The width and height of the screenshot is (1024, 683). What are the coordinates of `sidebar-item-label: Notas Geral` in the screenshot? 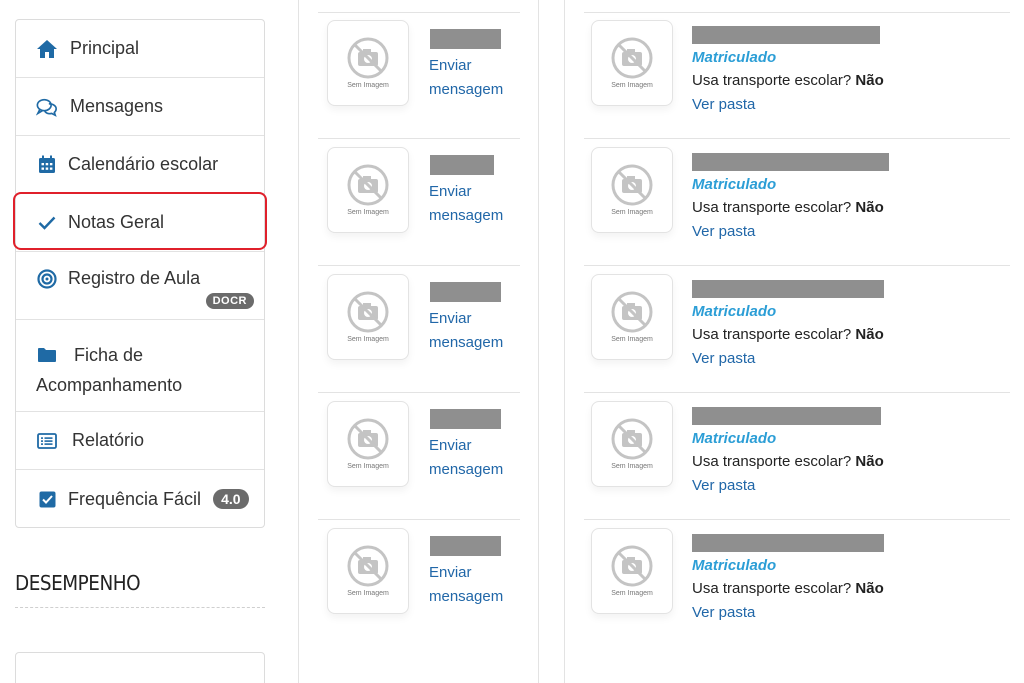 It's located at (116, 222).